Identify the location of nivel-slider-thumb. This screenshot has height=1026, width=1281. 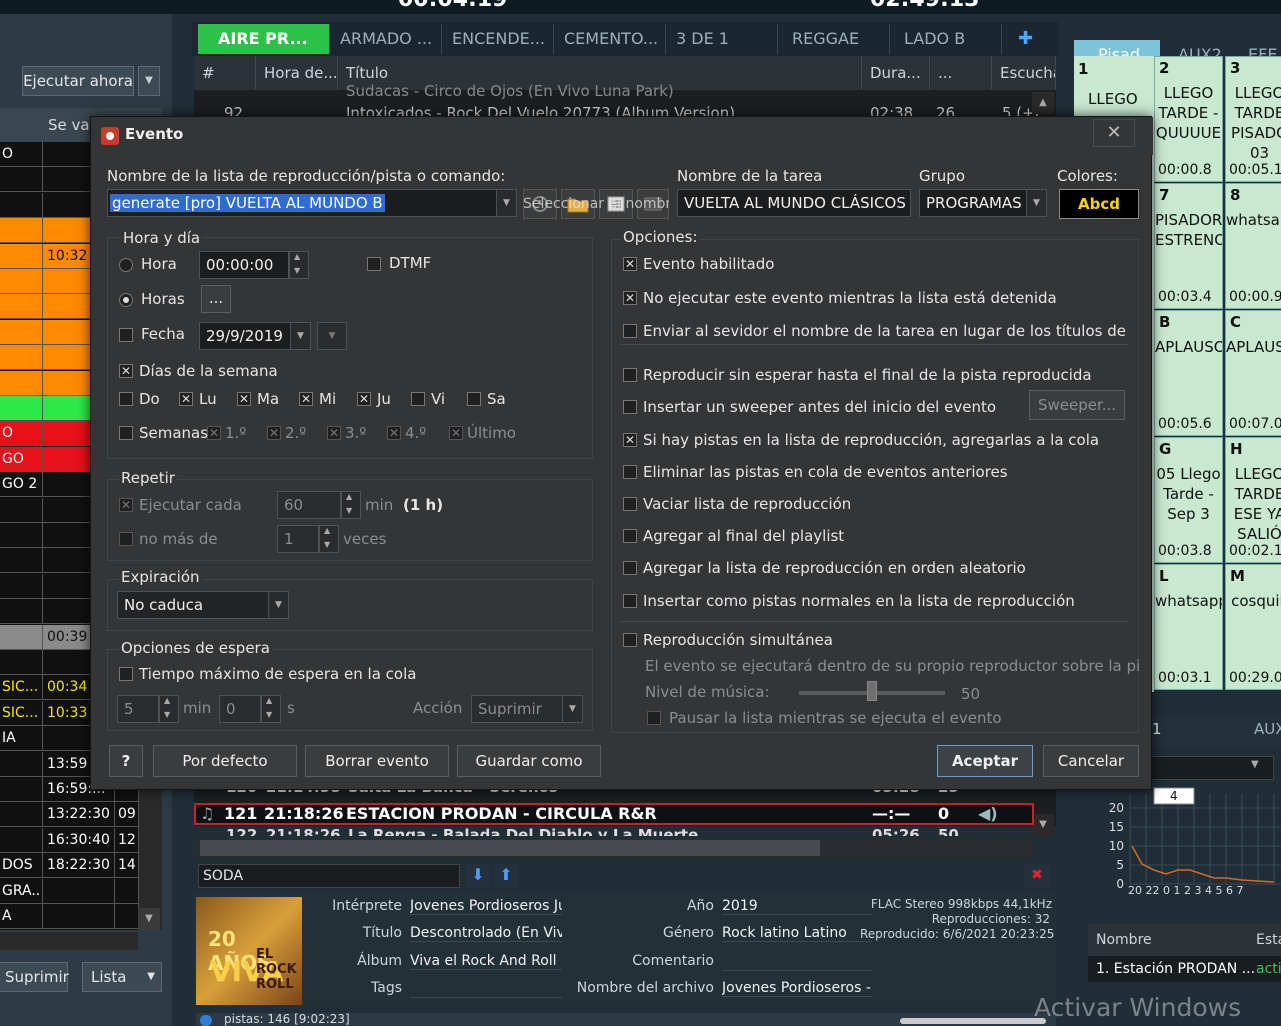
(872, 691).